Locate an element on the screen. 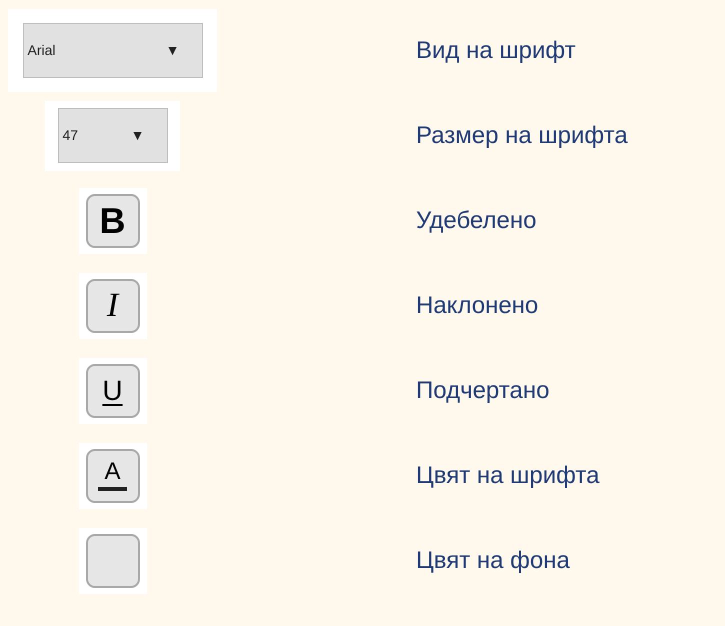  bold-button: B is located at coordinates (113, 221).